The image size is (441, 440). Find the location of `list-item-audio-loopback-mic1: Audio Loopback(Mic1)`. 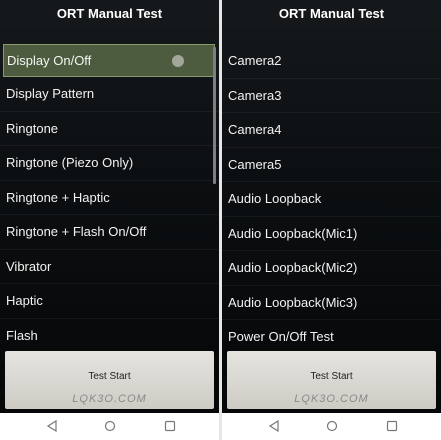

list-item-audio-loopback-mic1: Audio Loopback(Mic1) is located at coordinates (331, 234).